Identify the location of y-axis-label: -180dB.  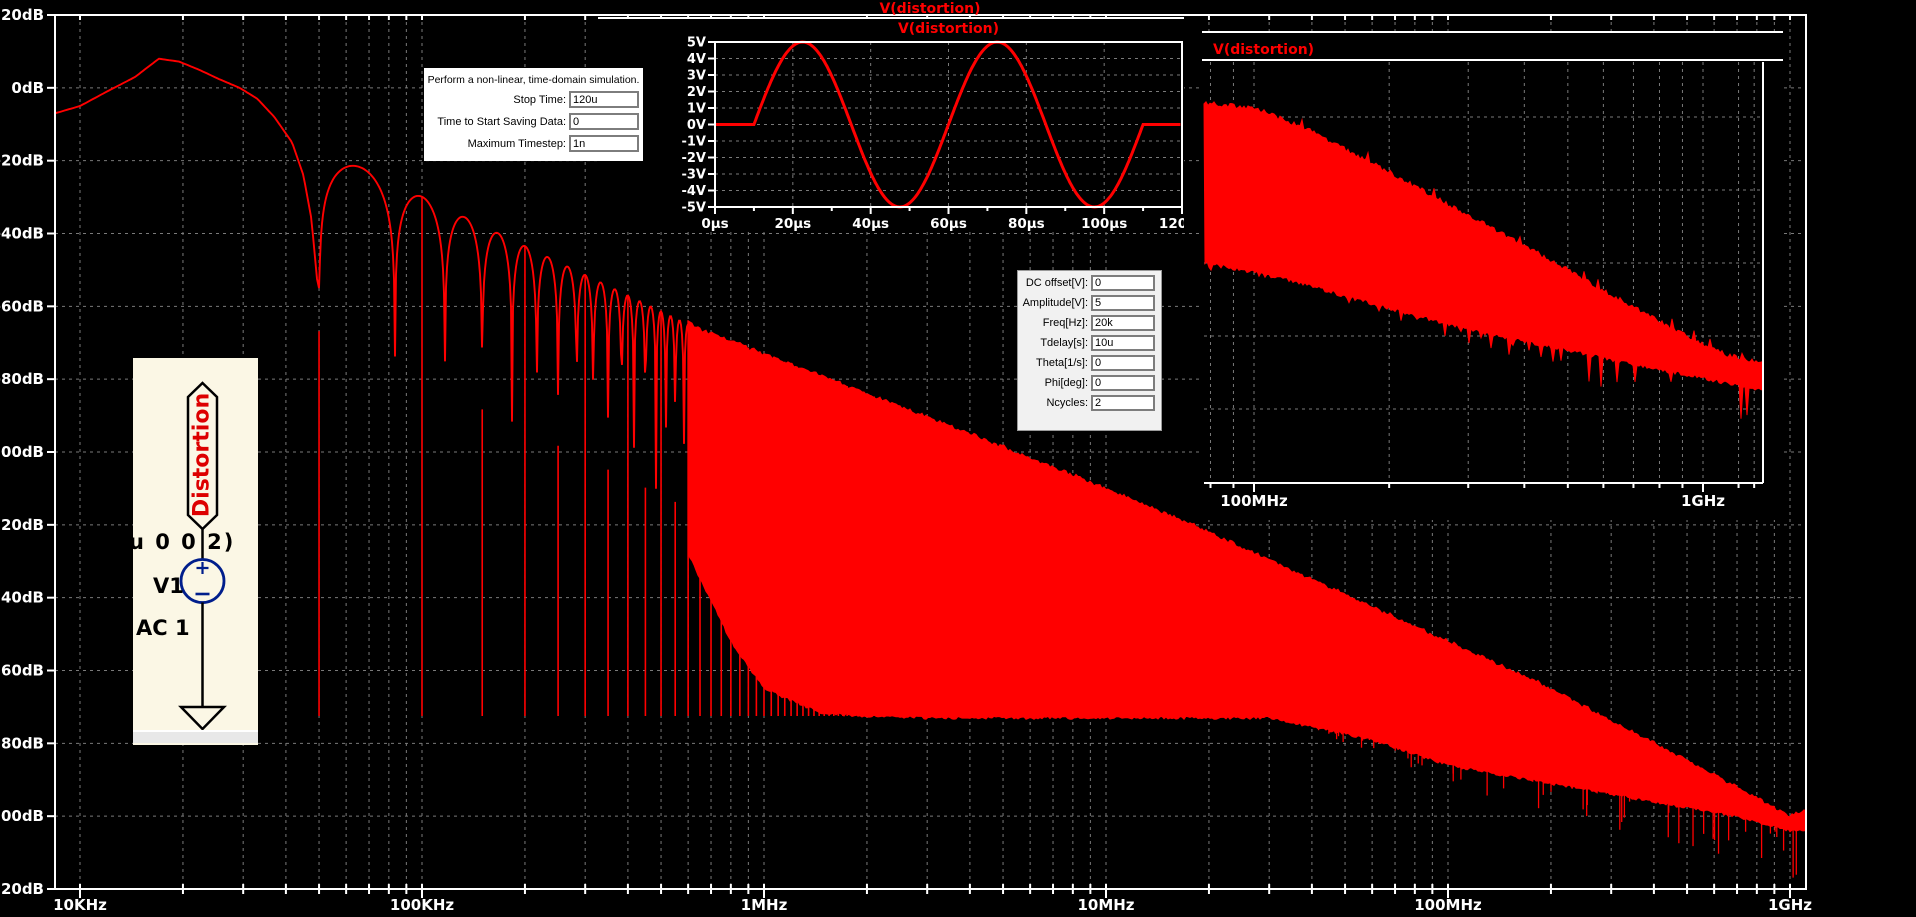
(22, 743).